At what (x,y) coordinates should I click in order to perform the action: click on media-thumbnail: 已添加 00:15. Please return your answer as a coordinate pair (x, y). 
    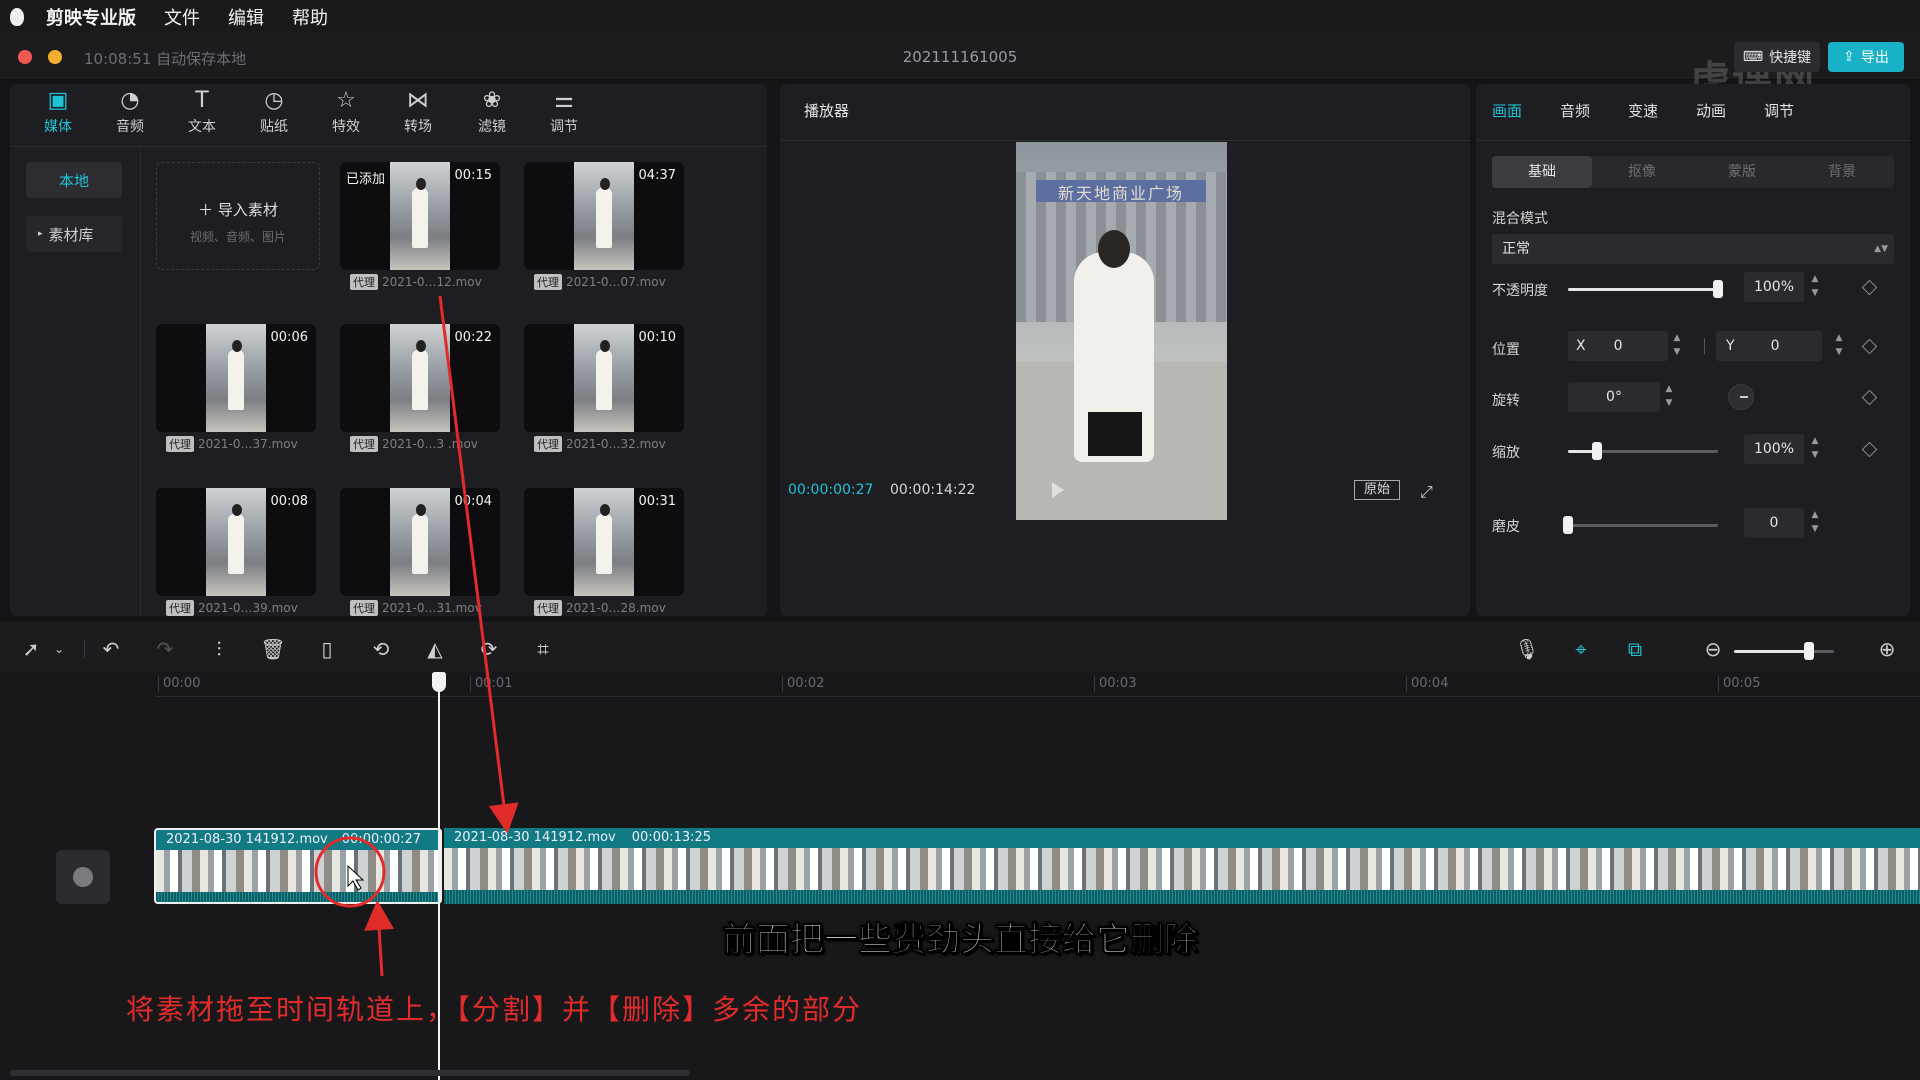
    Looking at the image, I should click on (420, 216).